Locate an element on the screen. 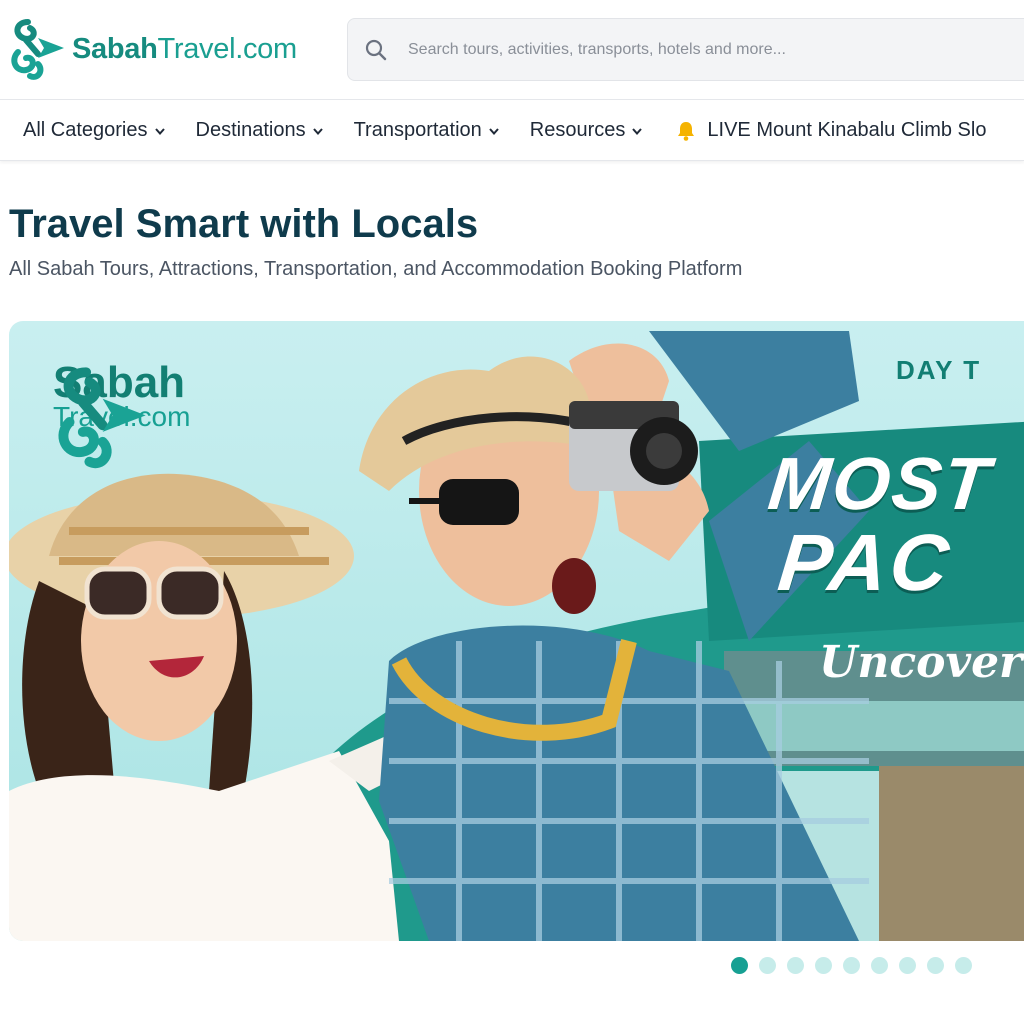  search-bar is located at coordinates (685, 49).